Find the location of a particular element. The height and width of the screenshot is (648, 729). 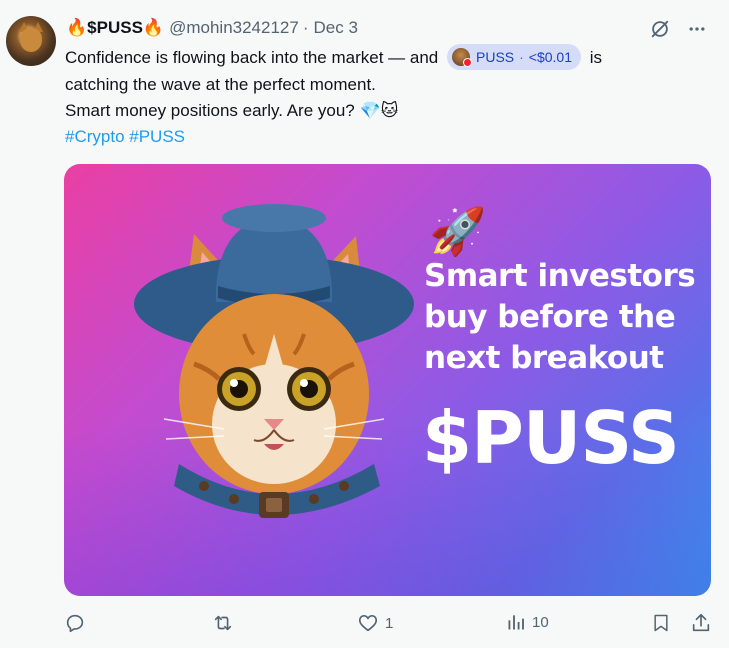

share-button is located at coordinates (701, 623).